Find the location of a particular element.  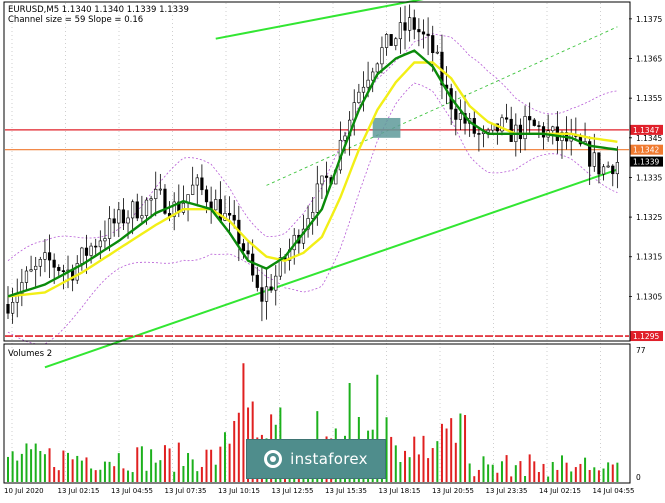

volume-panel-title: Volumes 2 is located at coordinates (30, 354).